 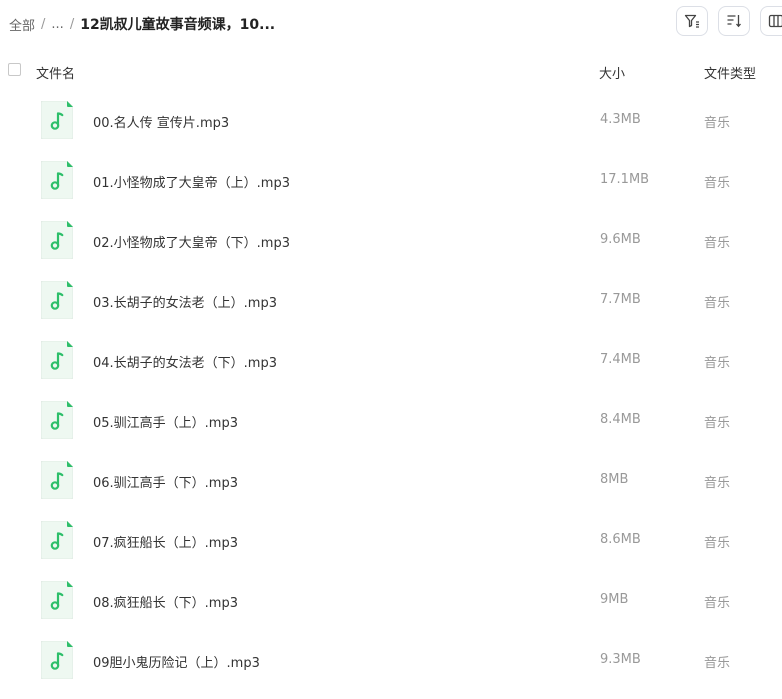 I want to click on file-list-header: 文件名 大小 文件类型, so click(x=391, y=71).